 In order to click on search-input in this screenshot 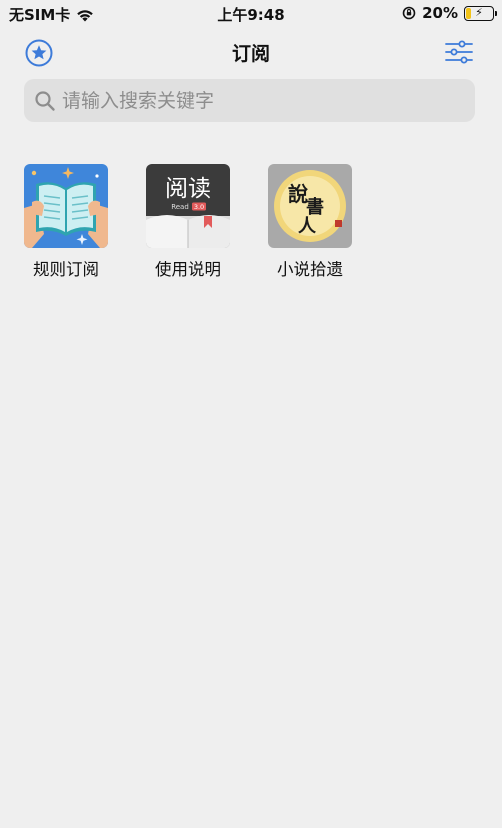, I will do `click(257, 100)`.